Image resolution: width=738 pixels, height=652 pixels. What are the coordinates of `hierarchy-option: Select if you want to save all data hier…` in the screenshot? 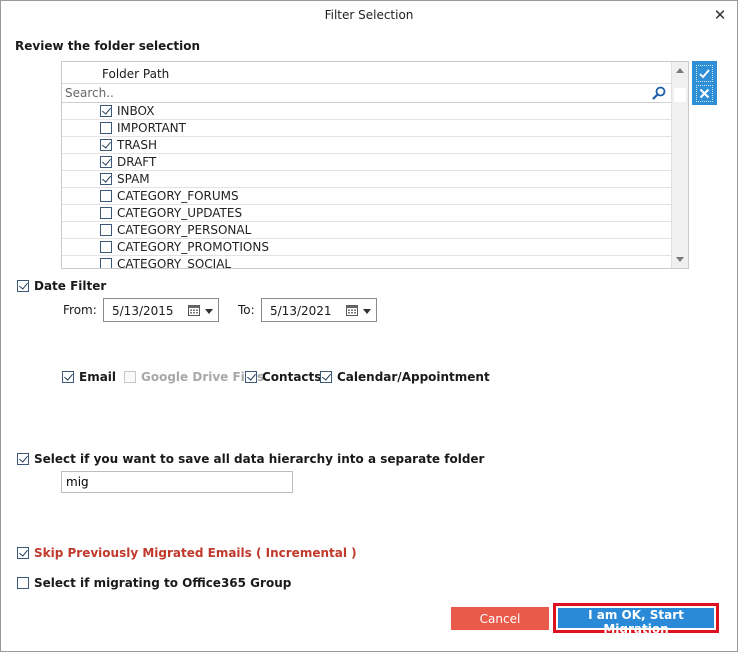 It's located at (250, 459).